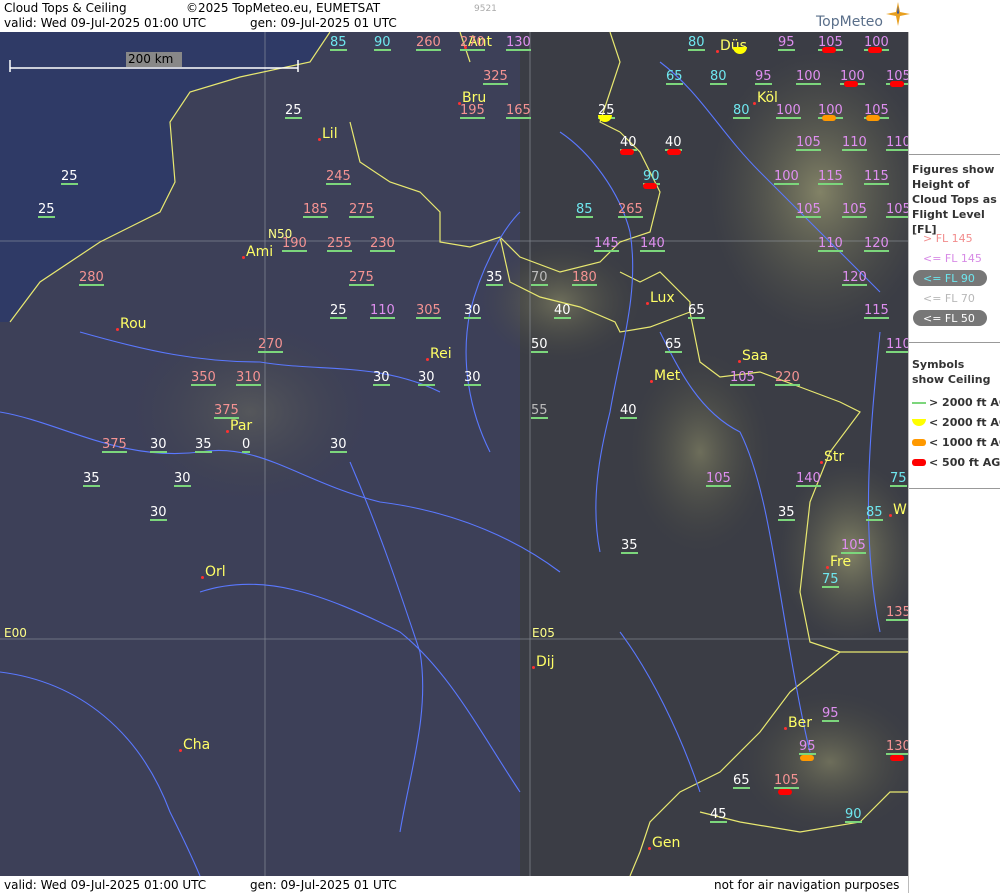 This screenshot has width=1000, height=893. Describe the element at coordinates (949, 298) in the screenshot. I see `legend-fl-item: <= FL 70` at that location.